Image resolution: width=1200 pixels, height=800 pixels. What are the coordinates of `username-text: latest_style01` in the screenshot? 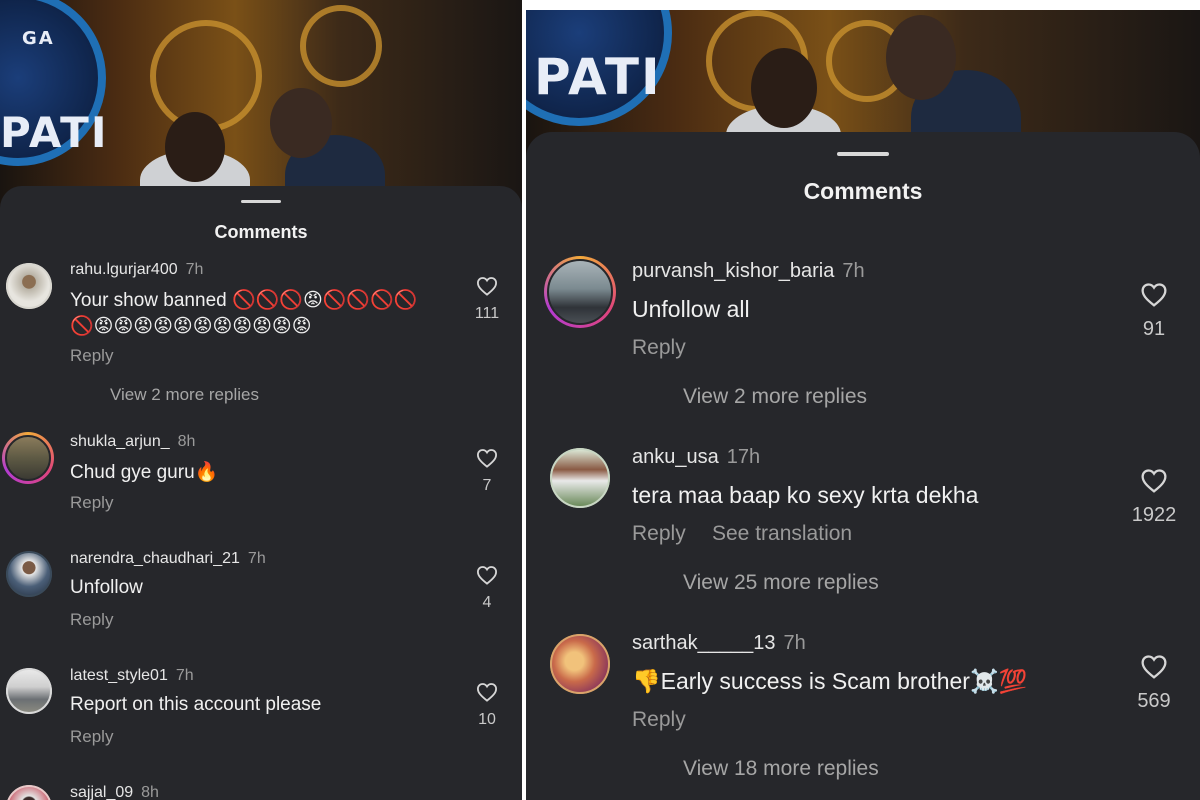 It's located at (119, 675).